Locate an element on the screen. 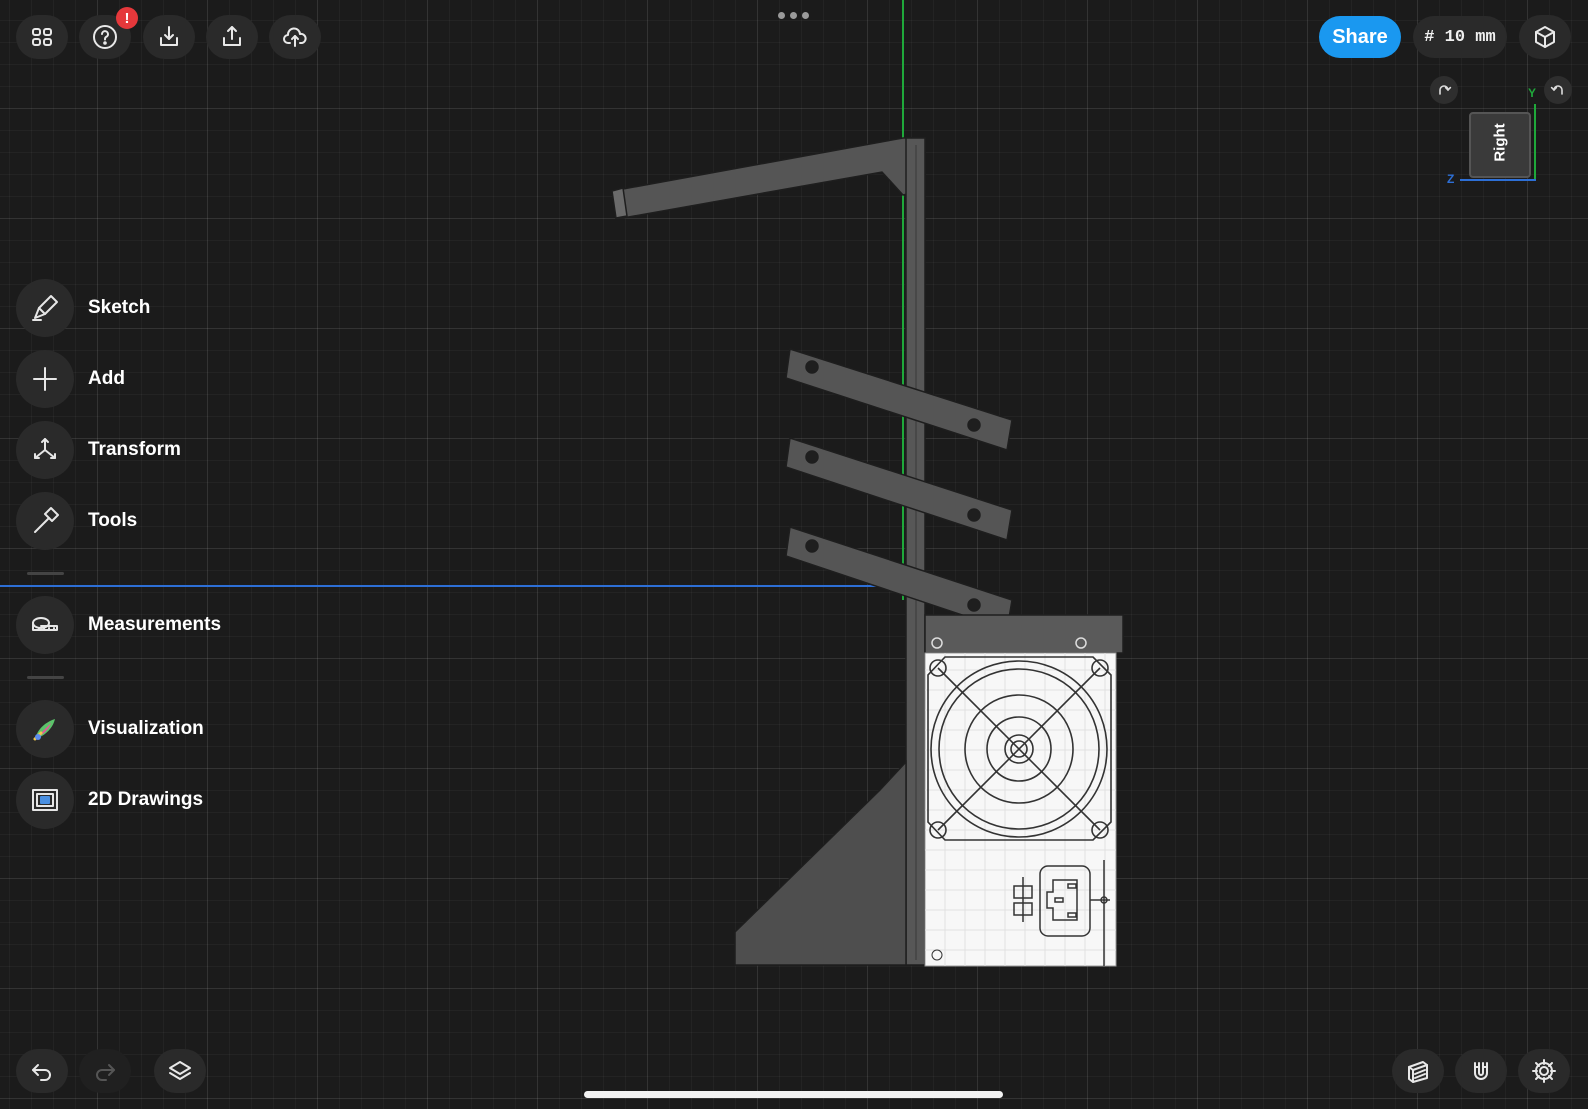  section-view-icon is located at coordinates (1418, 1072).